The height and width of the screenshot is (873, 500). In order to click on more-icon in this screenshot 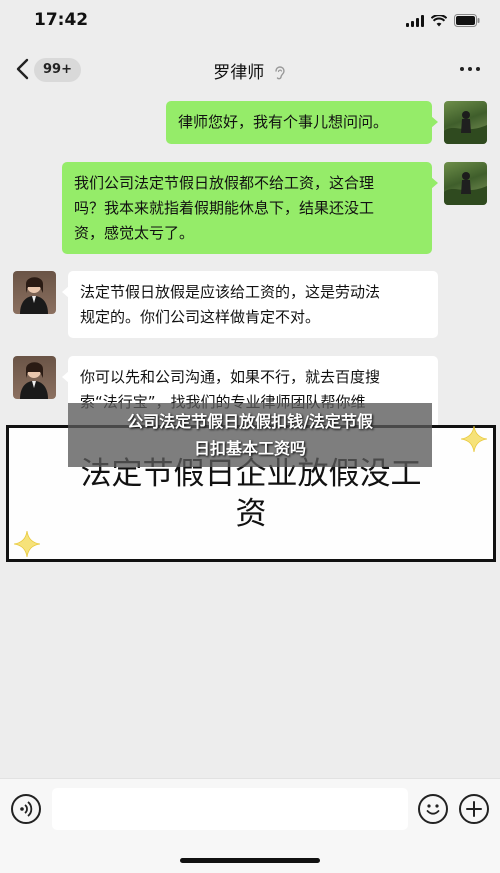, I will do `click(462, 69)`.